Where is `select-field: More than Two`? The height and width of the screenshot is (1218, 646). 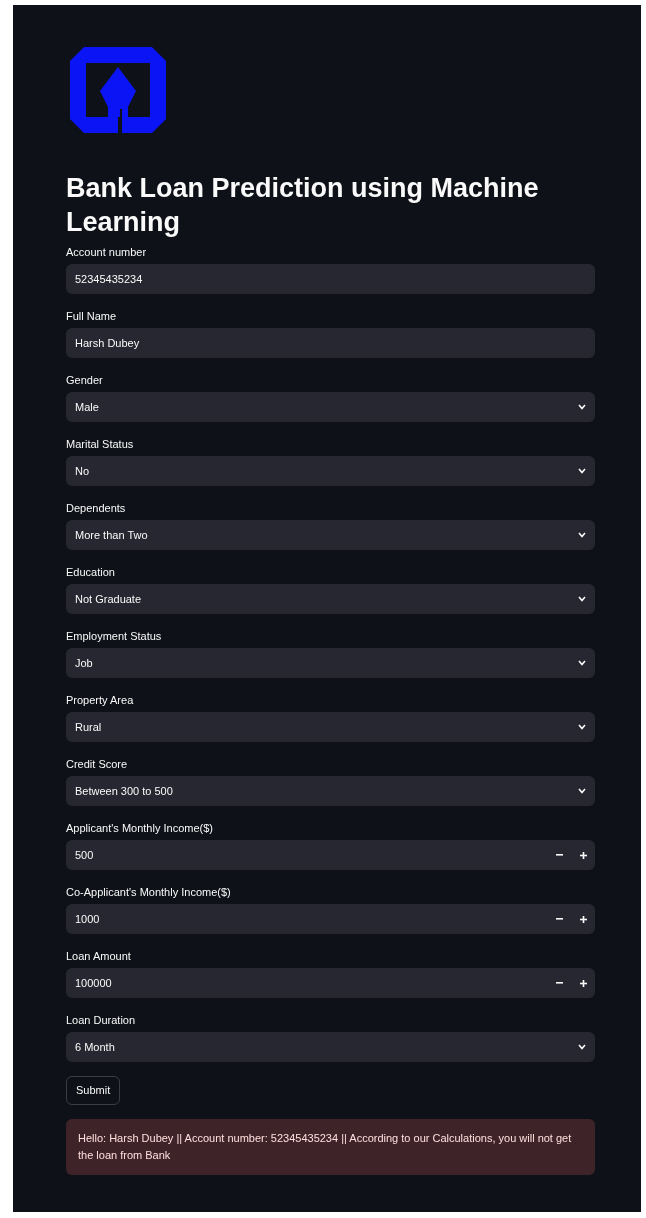 select-field: More than Two is located at coordinates (330, 535).